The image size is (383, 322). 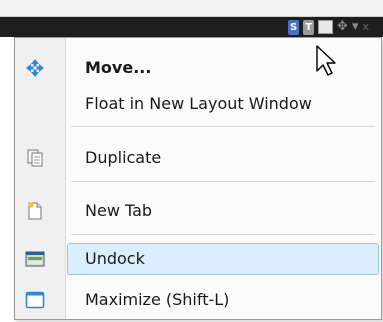 I want to click on menu-item-label: Float in New Layout Window, so click(x=198, y=103).